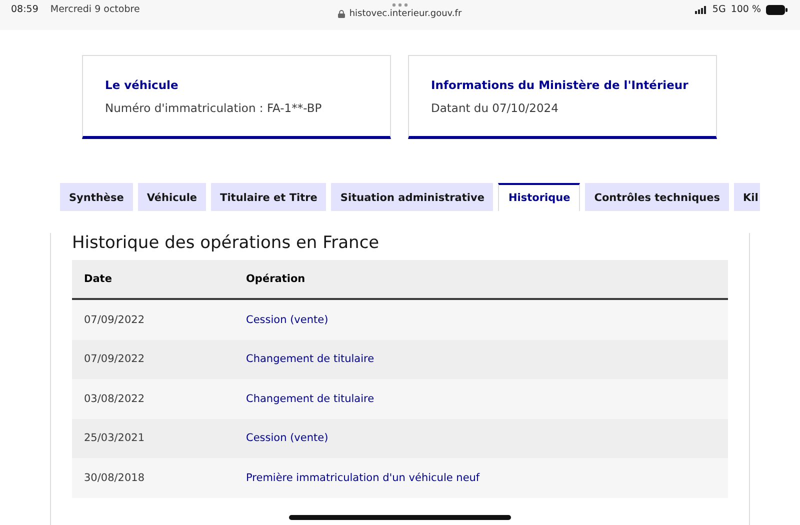  Describe the element at coordinates (400, 5) in the screenshot. I see `more-dots-icon` at that location.